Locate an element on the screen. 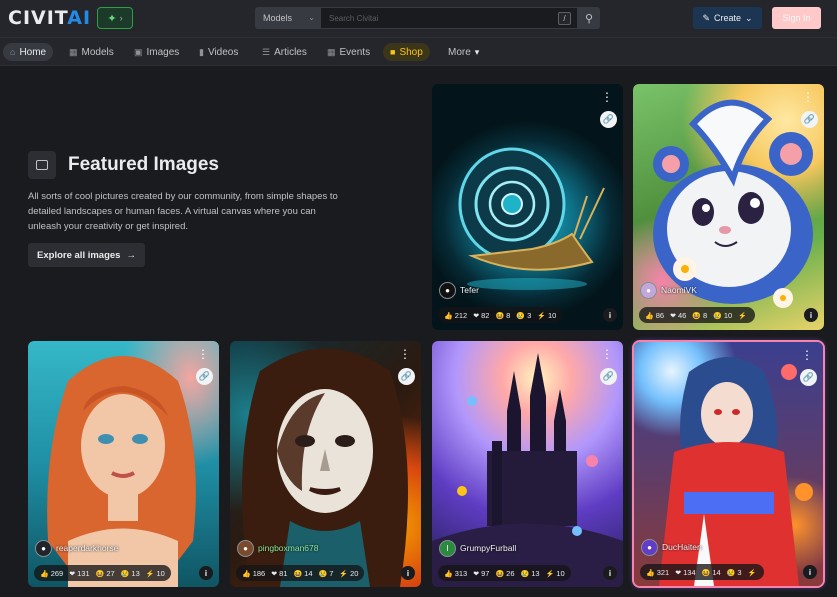 The height and width of the screenshot is (597, 837). nav-models: ▦ Models is located at coordinates (91, 52).